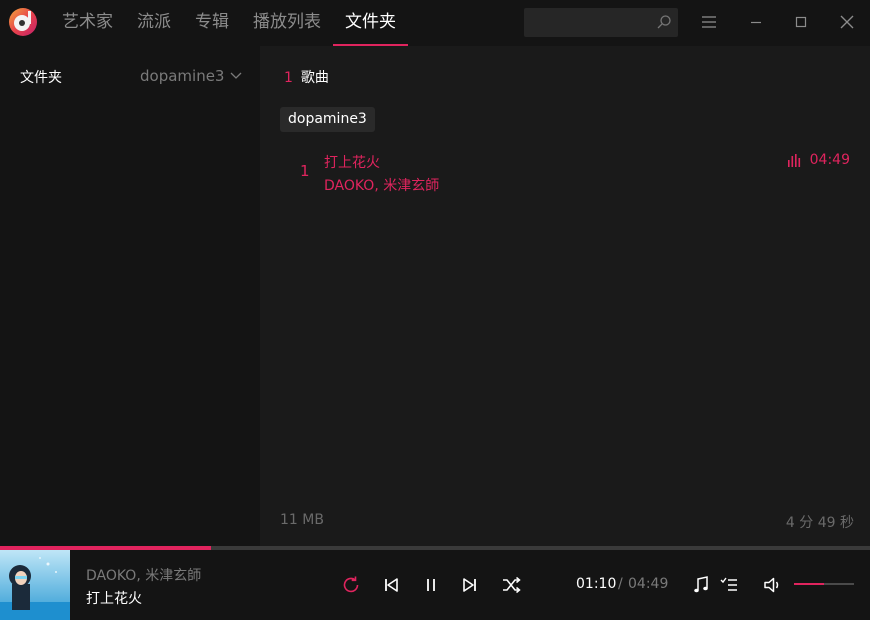 The height and width of the screenshot is (620, 870). Describe the element at coordinates (144, 576) in the screenshot. I see `now-playing-artist: DAOKO, 米津玄師` at that location.